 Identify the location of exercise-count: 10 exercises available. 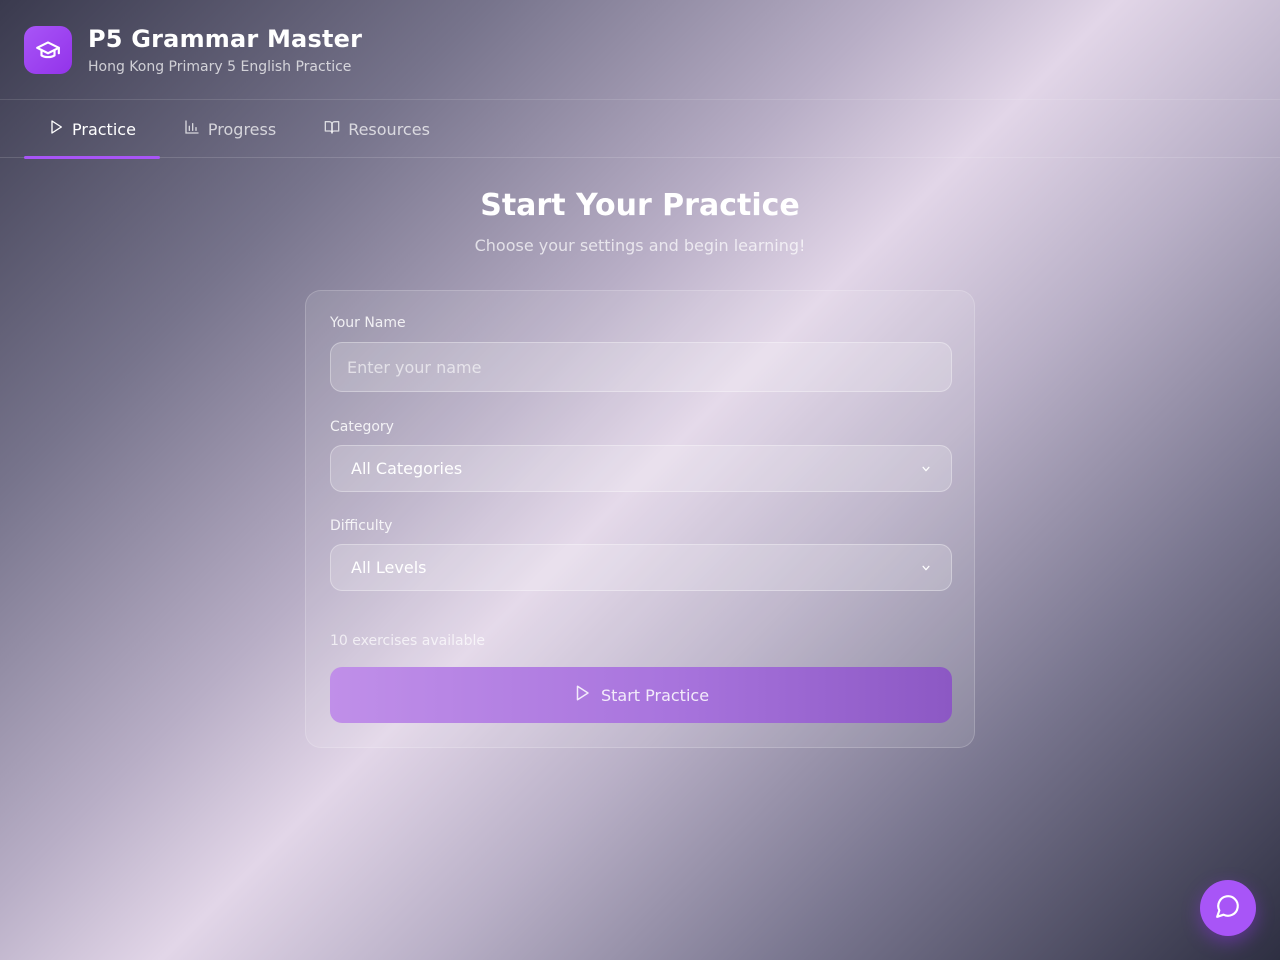
(407, 641).